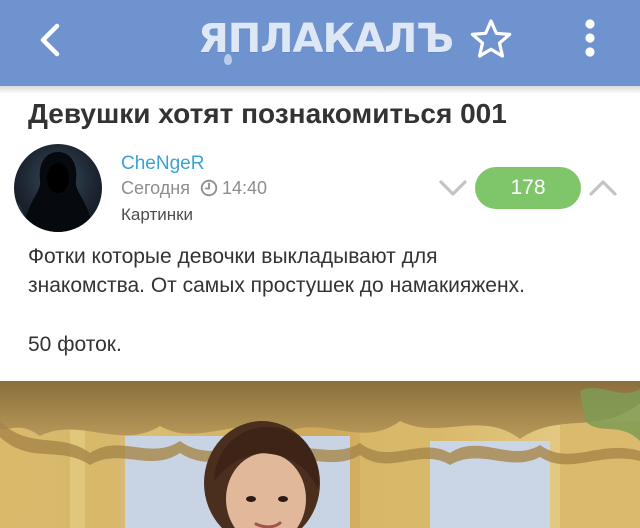  What do you see at coordinates (162, 164) in the screenshot?
I see `author-name: CheNgeR` at bounding box center [162, 164].